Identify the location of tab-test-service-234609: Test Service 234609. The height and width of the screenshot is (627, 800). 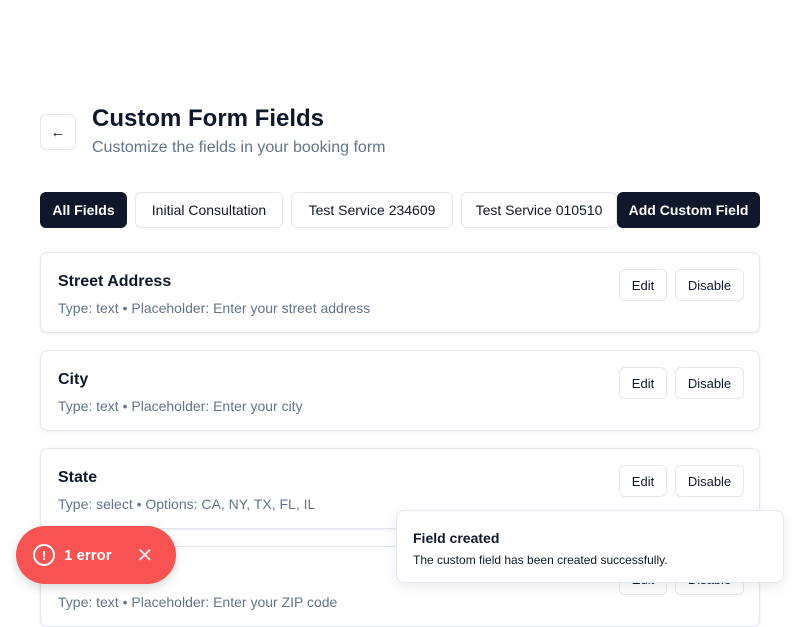
(372, 210).